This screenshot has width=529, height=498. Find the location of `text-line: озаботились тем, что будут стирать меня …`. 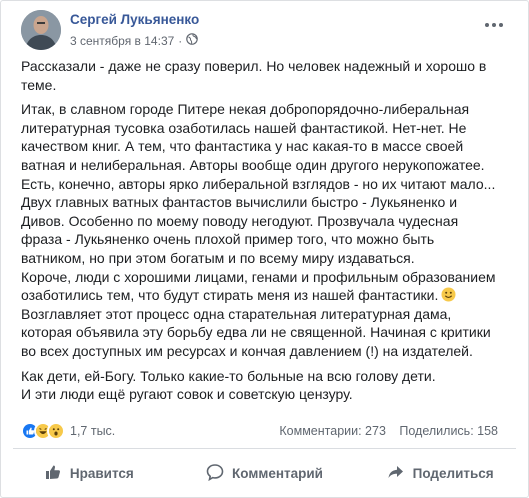

text-line: озаботились тем, что будут стирать меня … is located at coordinates (230, 295).